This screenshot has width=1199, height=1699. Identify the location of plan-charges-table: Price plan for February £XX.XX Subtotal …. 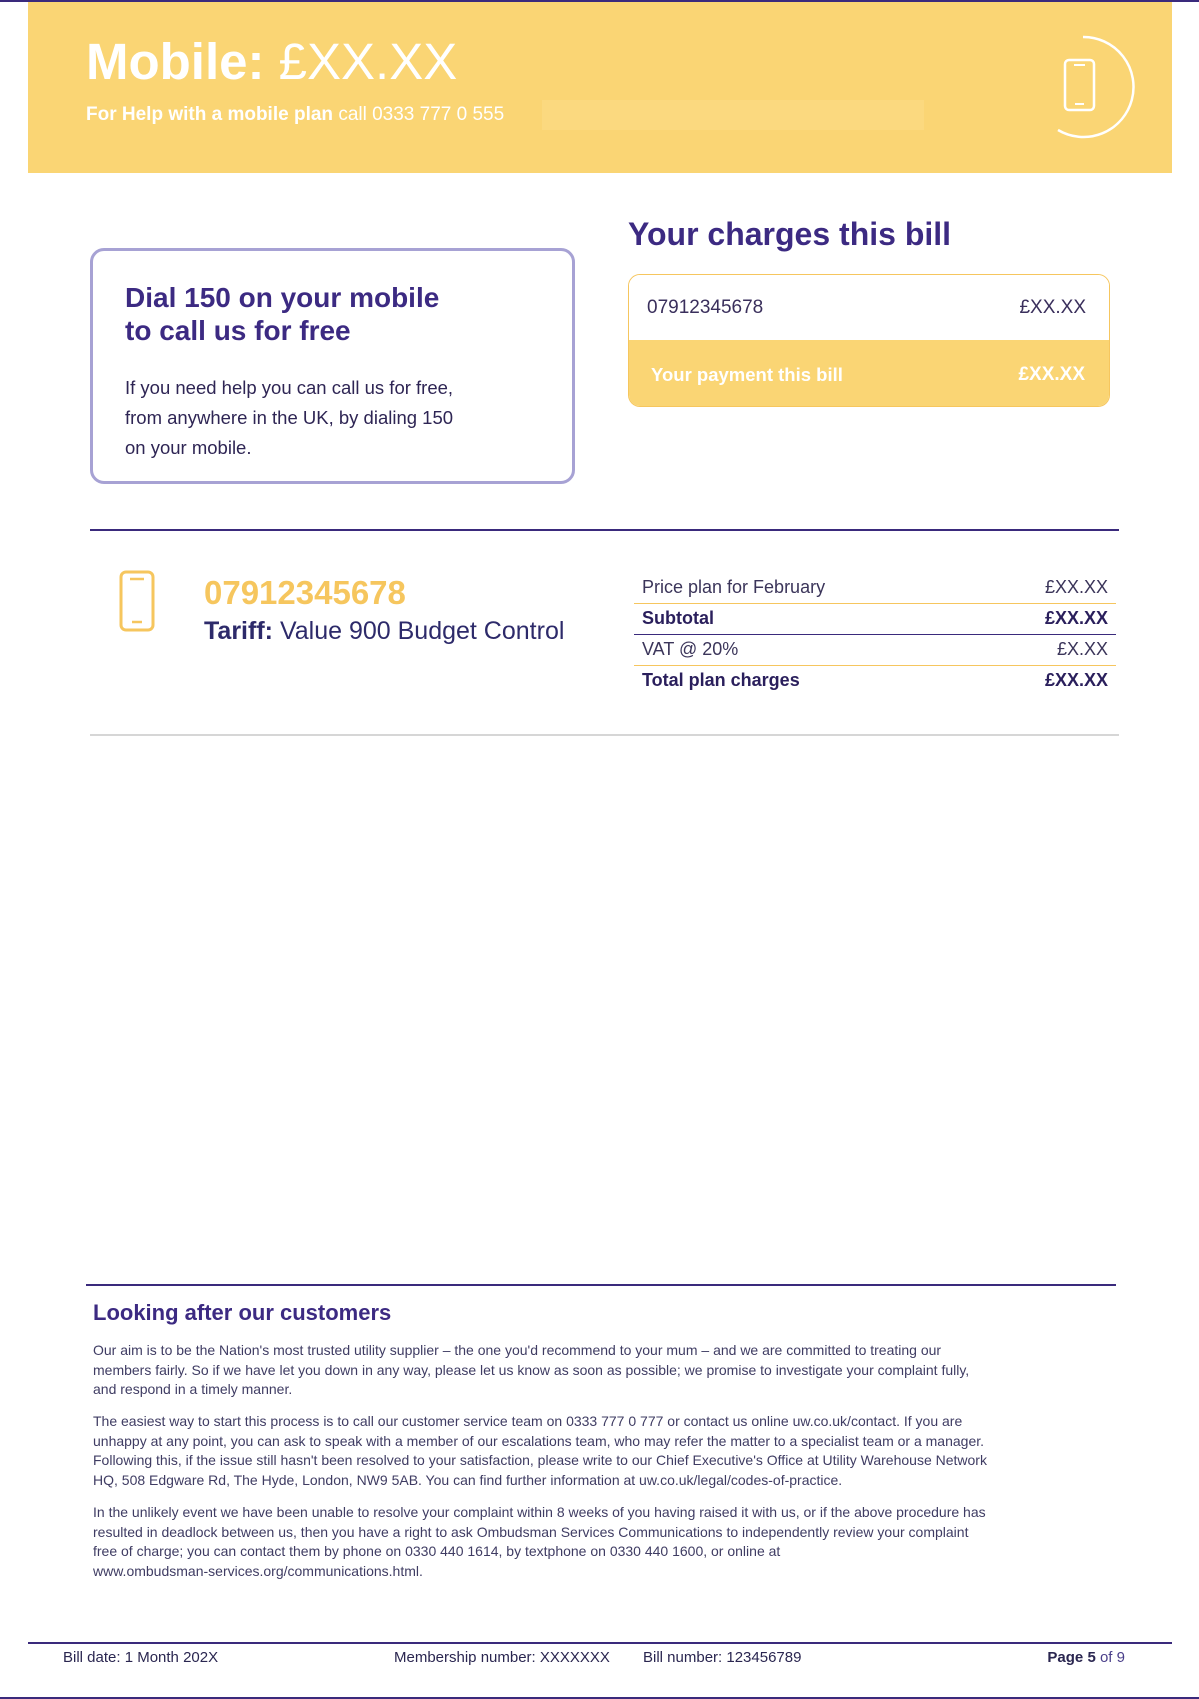
(875, 634).